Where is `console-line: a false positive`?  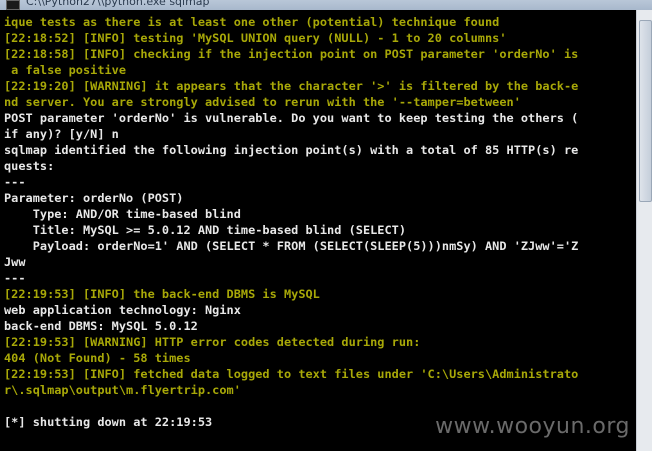 console-line: a false positive is located at coordinates (65, 70).